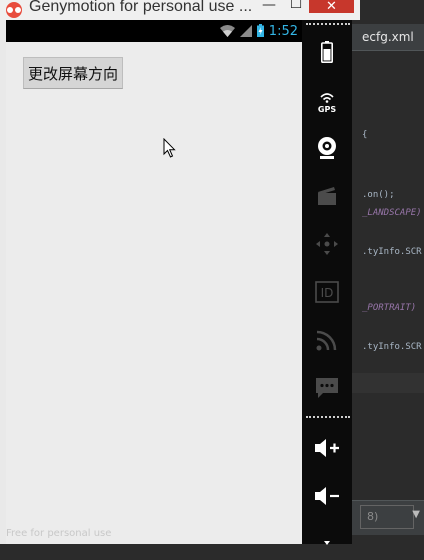  I want to click on title-bar: Genymotion for personal use ... — ☐ ✕, so click(180, 10).